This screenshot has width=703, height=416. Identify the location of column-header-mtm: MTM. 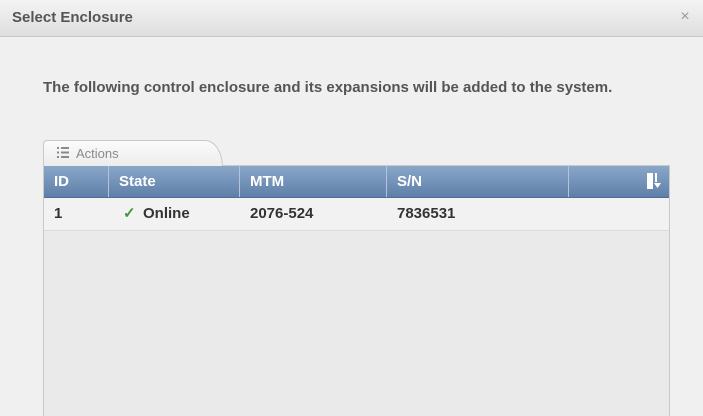
(313, 181).